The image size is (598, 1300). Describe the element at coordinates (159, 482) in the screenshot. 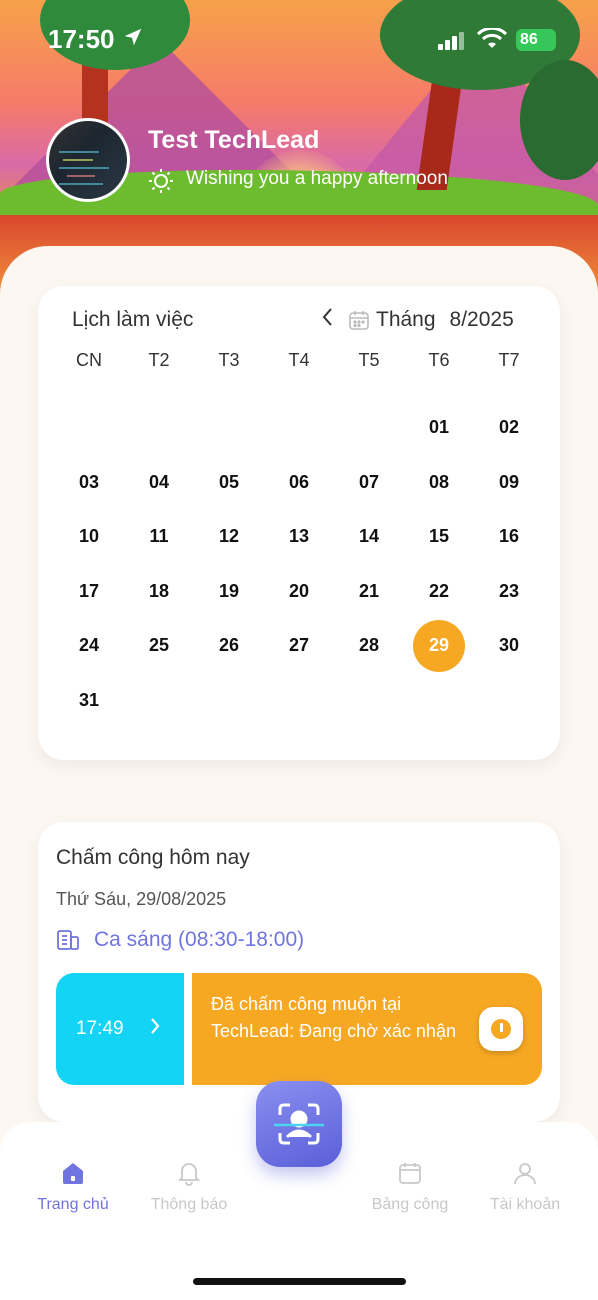

I see `calendar-day: 04` at that location.